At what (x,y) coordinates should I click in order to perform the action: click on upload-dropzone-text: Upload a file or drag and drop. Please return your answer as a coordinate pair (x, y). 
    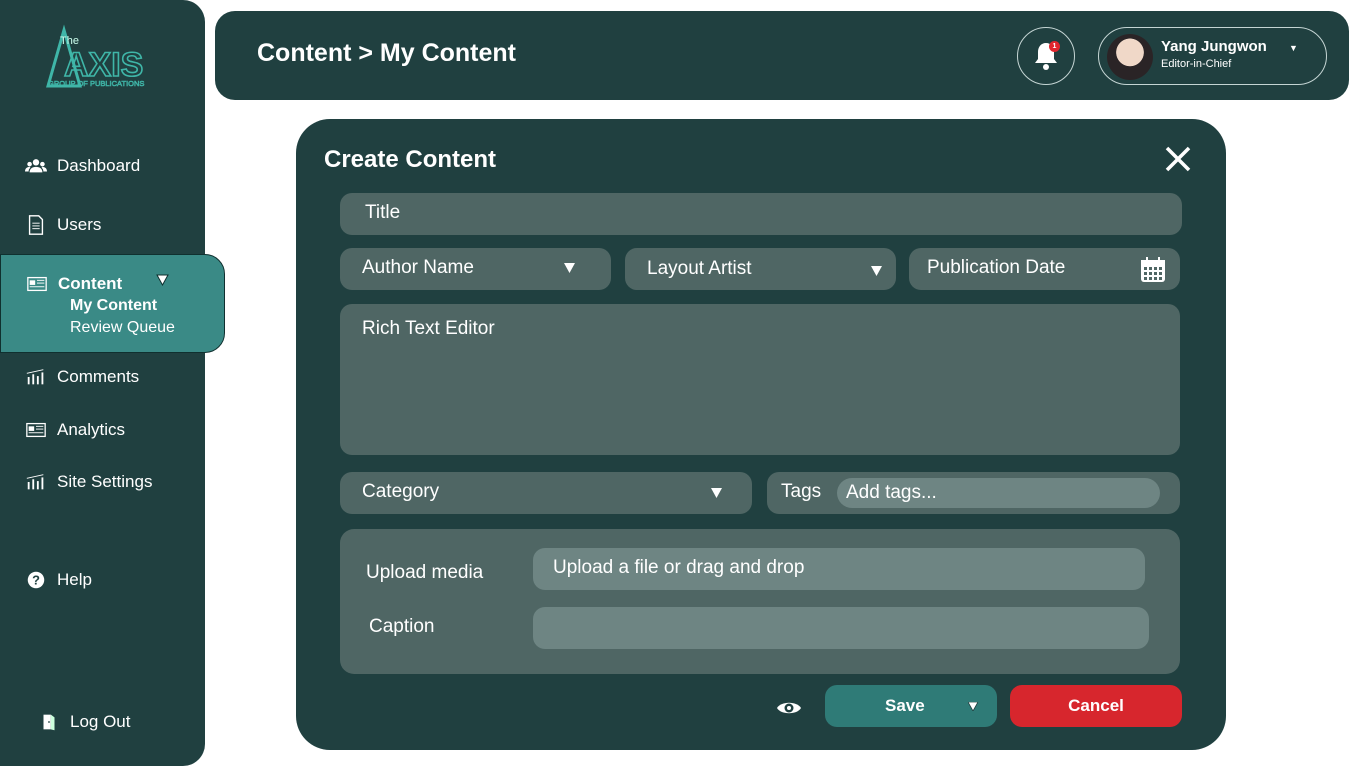
    Looking at the image, I should click on (679, 567).